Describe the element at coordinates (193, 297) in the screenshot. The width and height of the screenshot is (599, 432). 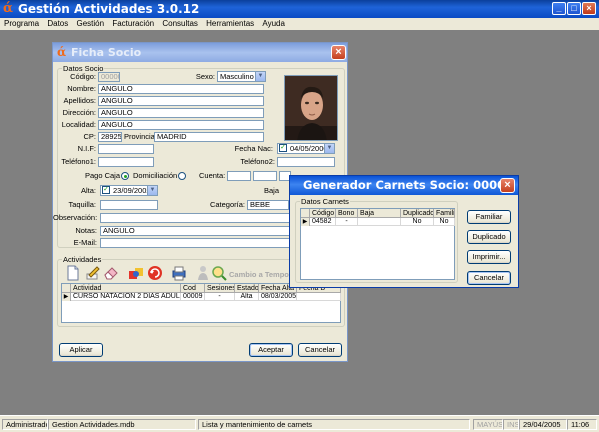
I see `table-cell: 00009` at that location.